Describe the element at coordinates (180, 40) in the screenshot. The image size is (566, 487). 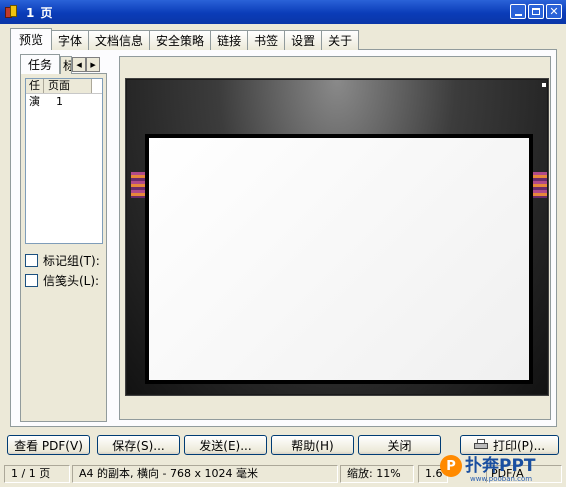
I see `tab-security: 安全策略` at that location.